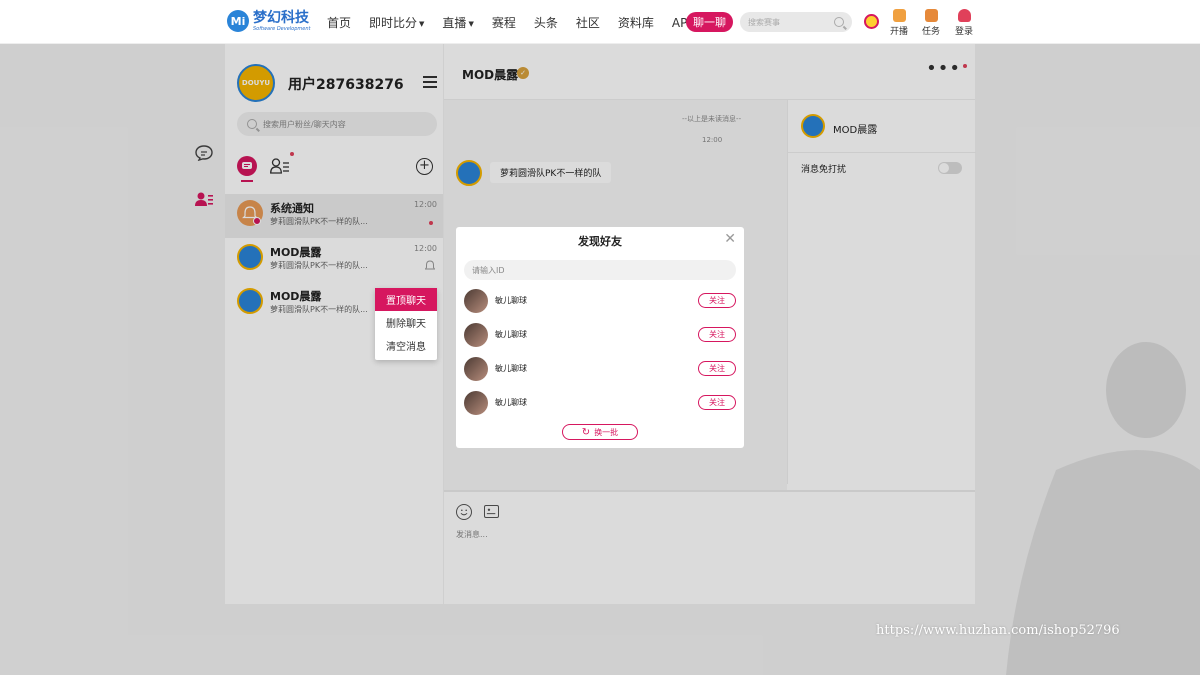  What do you see at coordinates (204, 153) in the screenshot?
I see `chat-bubble-icon` at bounding box center [204, 153].